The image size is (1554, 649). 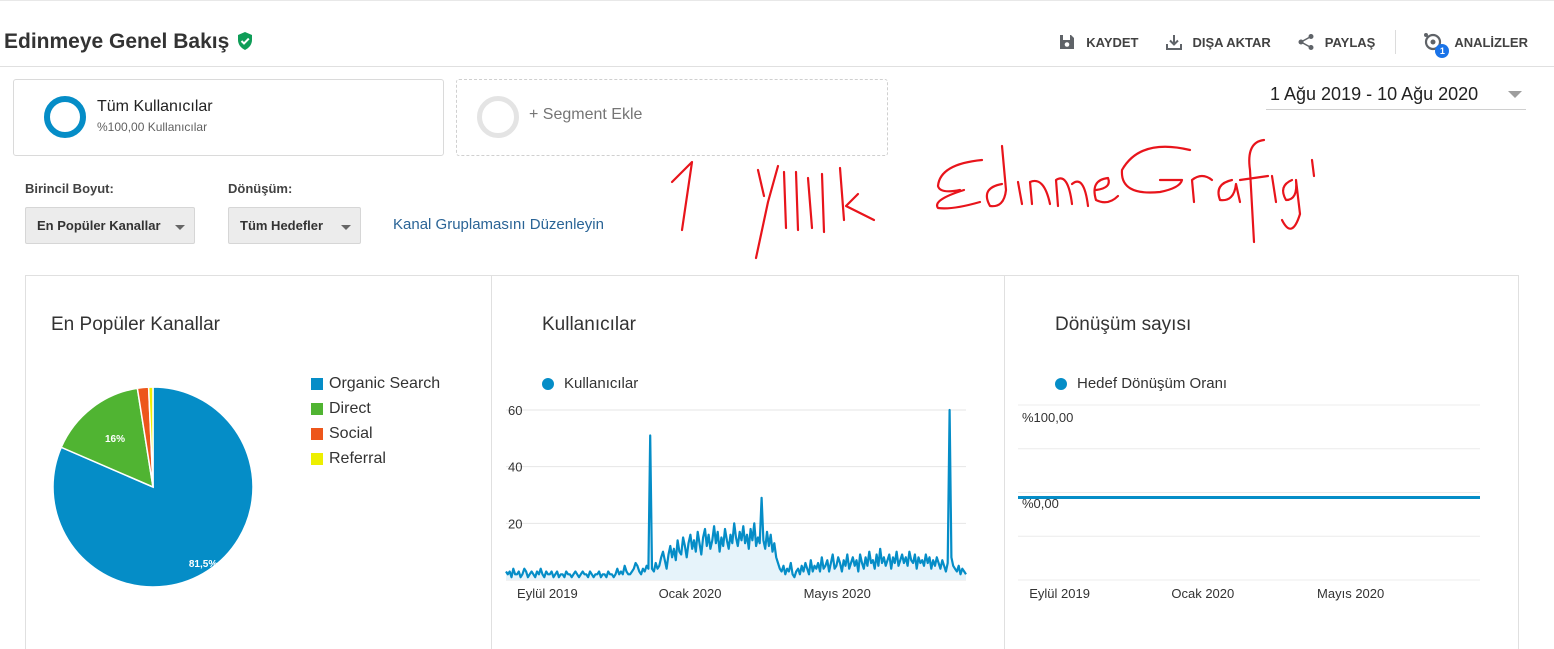 I want to click on save-label: KAYDET, so click(x=1112, y=42).